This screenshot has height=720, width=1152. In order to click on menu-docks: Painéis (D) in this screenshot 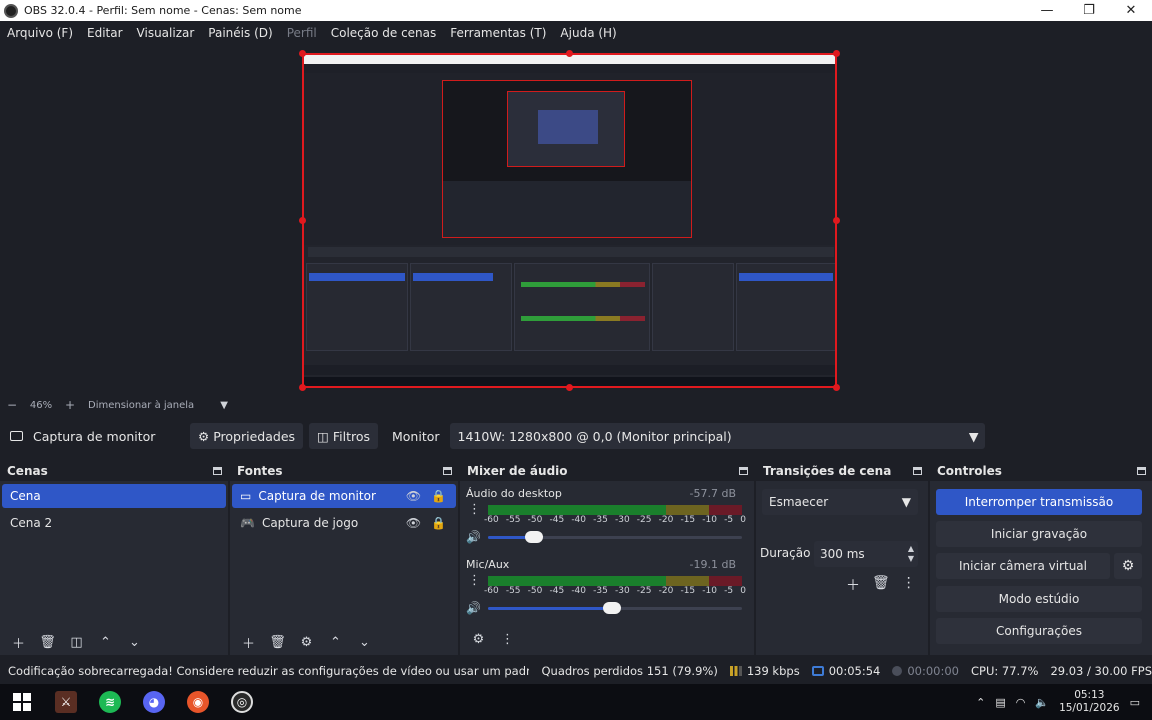, I will do `click(240, 33)`.